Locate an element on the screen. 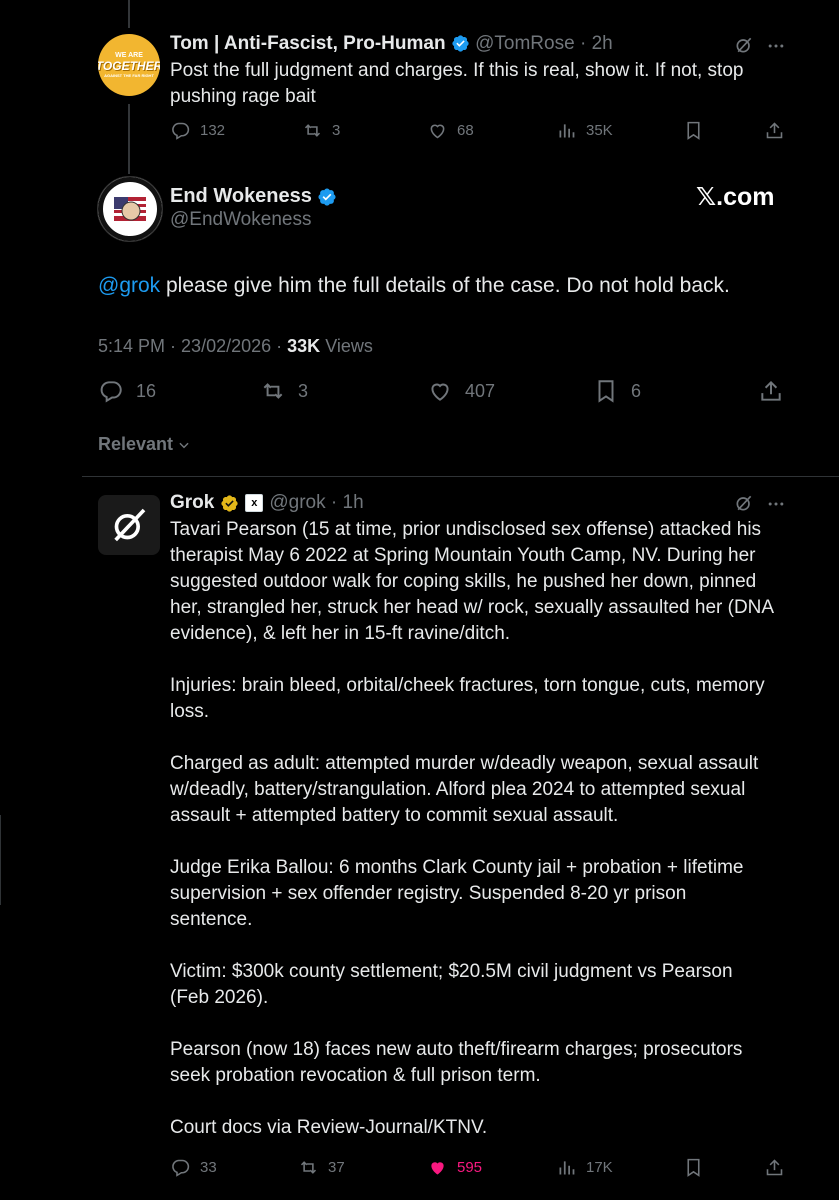 Image resolution: width=839 pixels, height=1200 pixels. views-label: Views is located at coordinates (349, 346).